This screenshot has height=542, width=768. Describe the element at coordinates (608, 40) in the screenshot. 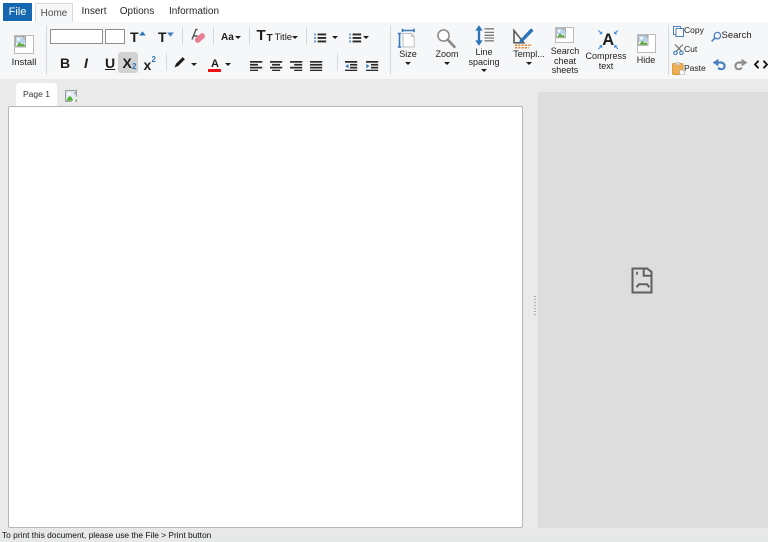

I see `svg-text: A` at that location.